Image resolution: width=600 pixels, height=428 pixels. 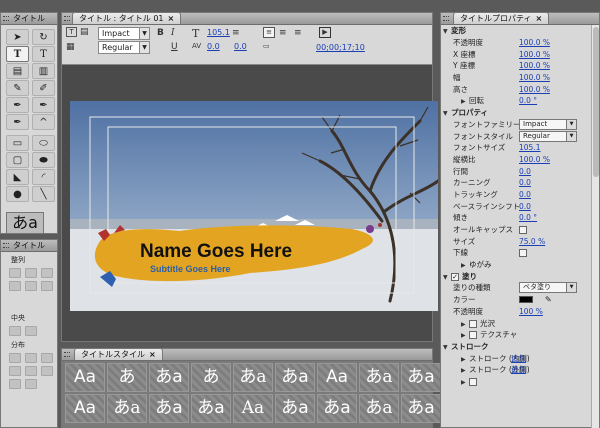 What do you see at coordinates (15, 273) in the screenshot?
I see `align-left-icon` at bounding box center [15, 273].